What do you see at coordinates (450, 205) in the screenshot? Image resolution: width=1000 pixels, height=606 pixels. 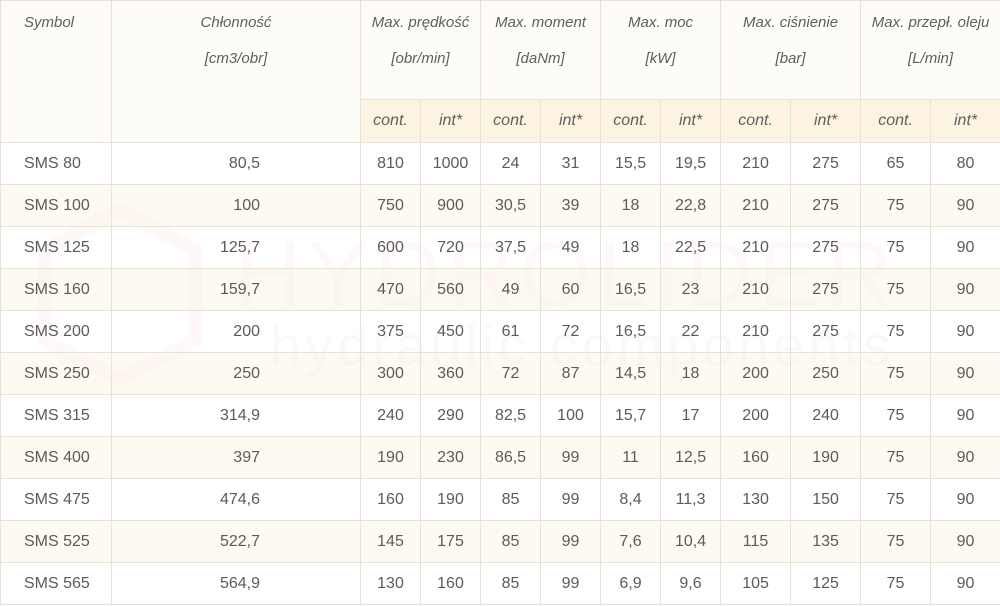 I see `value-cell: 900` at bounding box center [450, 205].